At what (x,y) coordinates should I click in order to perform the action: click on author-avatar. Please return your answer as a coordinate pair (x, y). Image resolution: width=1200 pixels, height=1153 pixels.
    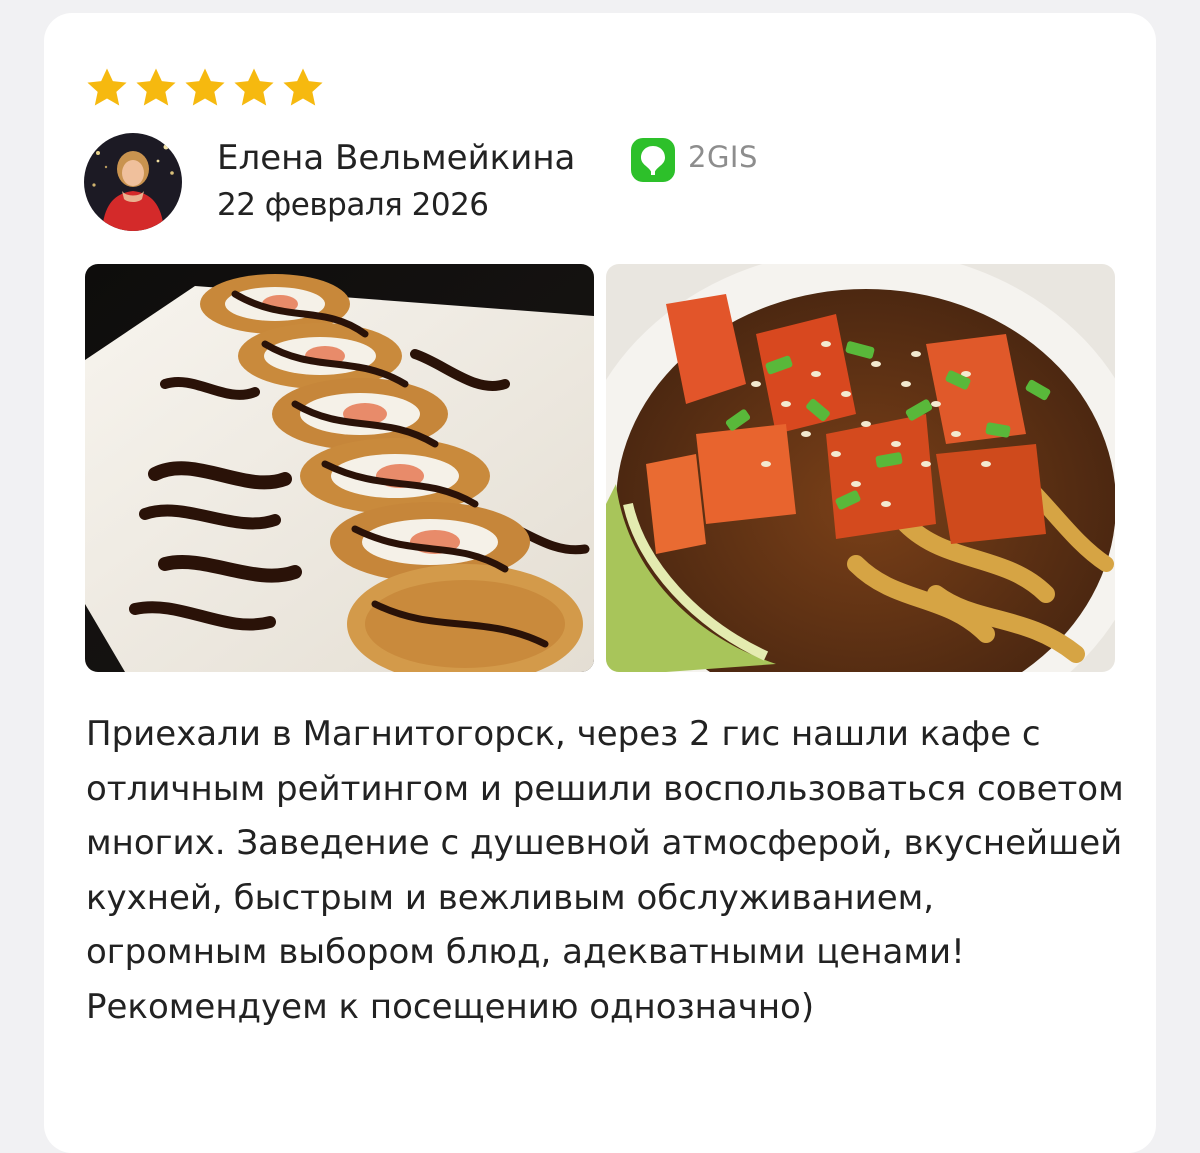
    Looking at the image, I should click on (133, 182).